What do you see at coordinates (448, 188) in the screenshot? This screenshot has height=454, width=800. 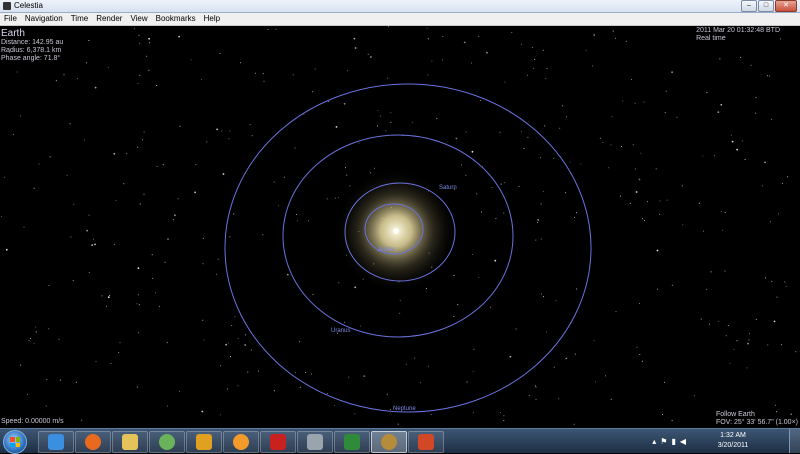 I see `orbit-label-saturn: Saturn` at bounding box center [448, 188].